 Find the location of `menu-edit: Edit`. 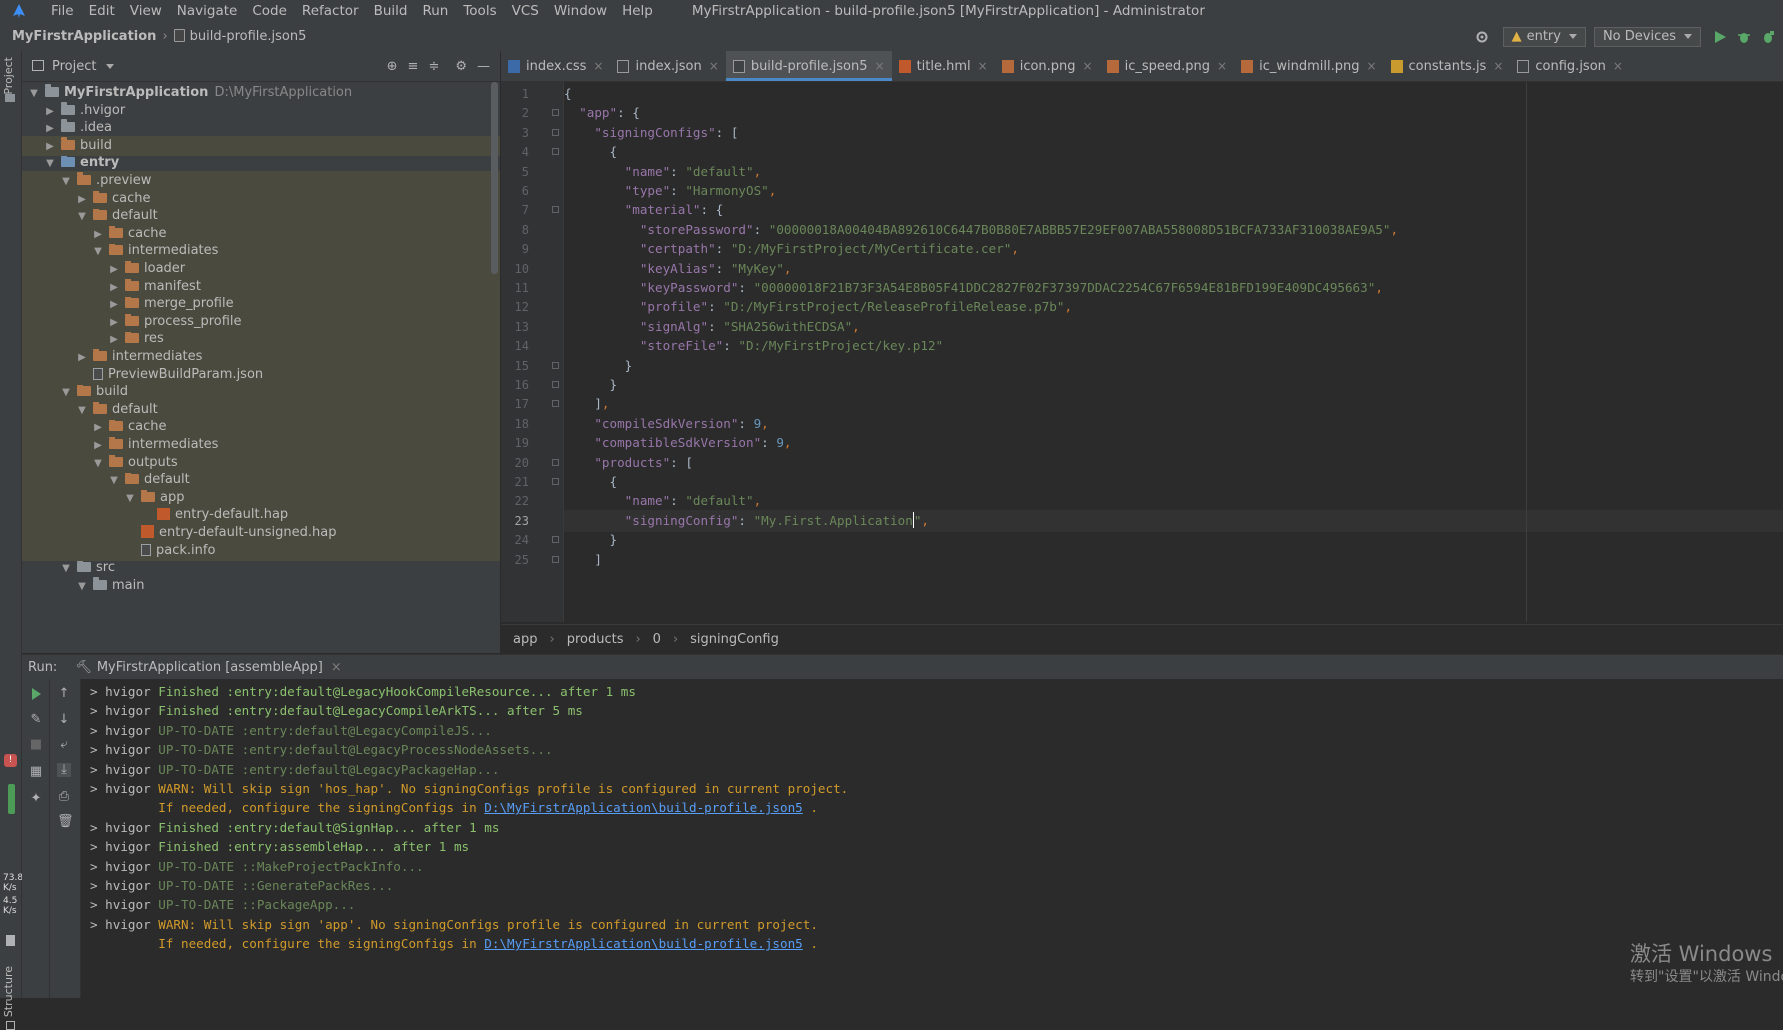

menu-edit: Edit is located at coordinates (101, 11).